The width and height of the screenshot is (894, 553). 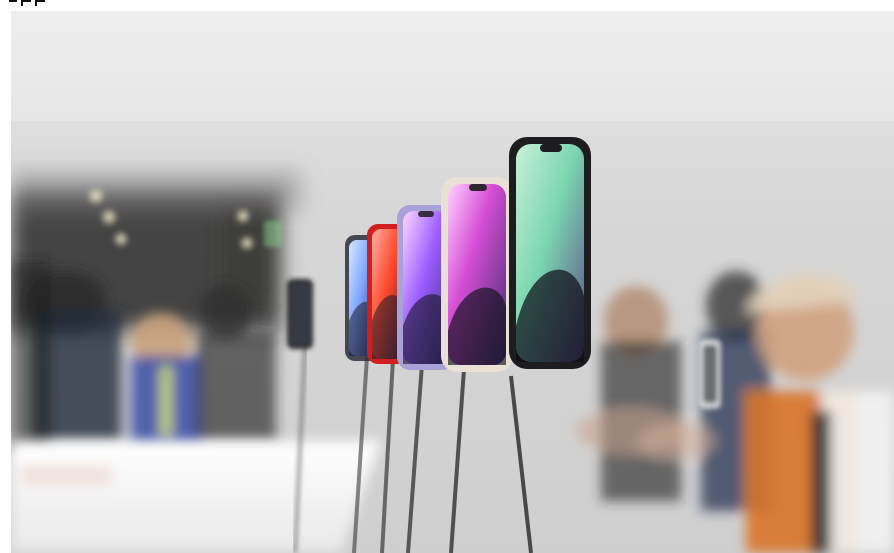 What do you see at coordinates (447, 5) in the screenshot?
I see `top-strip` at bounding box center [447, 5].